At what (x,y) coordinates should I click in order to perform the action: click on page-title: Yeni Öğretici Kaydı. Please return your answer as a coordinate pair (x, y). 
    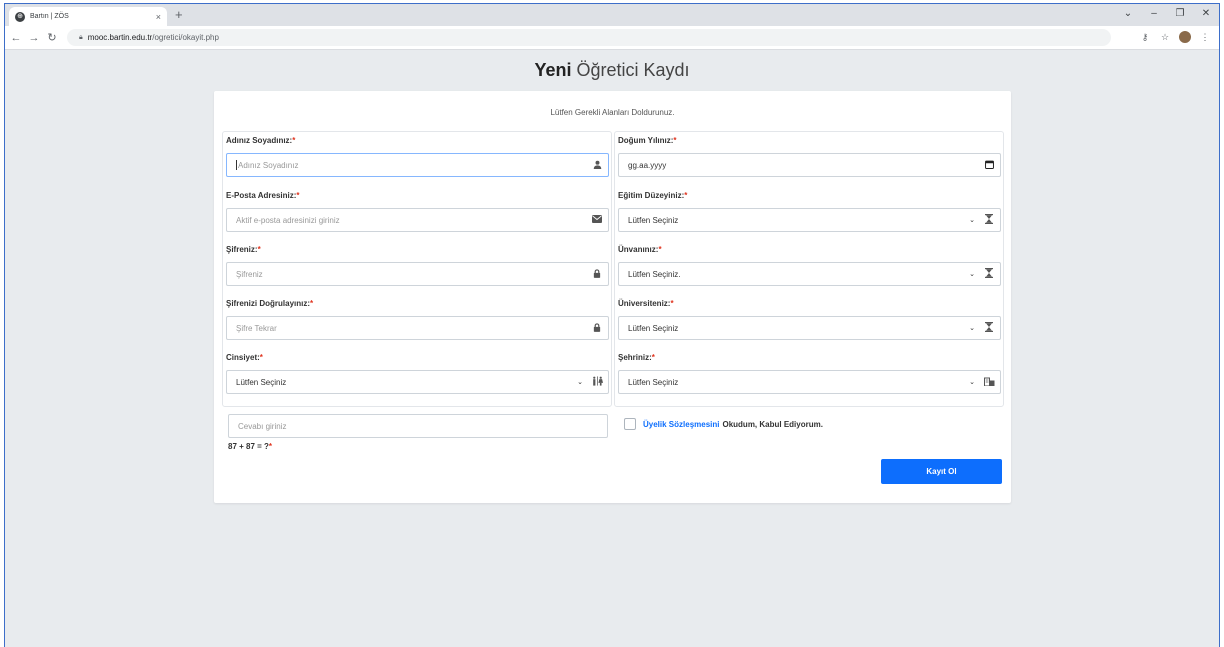
    Looking at the image, I should click on (612, 70).